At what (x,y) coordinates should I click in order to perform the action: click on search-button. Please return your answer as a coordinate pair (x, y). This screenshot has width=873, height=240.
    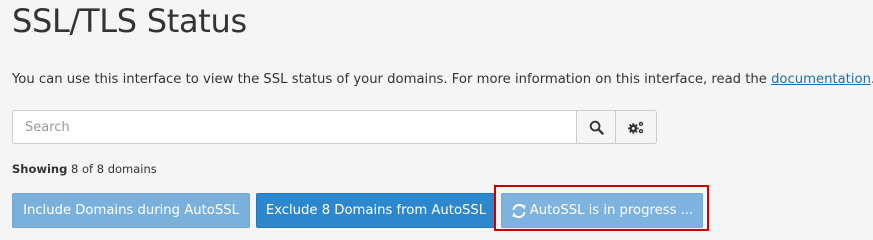
    Looking at the image, I should click on (596, 127).